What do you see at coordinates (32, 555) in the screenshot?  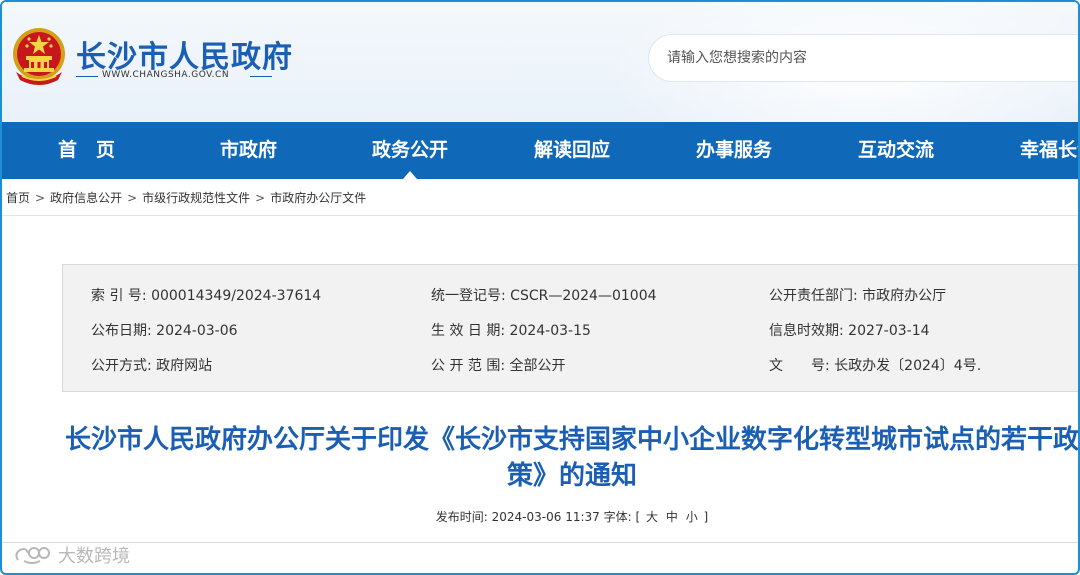 I see `watermark-logo-icon` at bounding box center [32, 555].